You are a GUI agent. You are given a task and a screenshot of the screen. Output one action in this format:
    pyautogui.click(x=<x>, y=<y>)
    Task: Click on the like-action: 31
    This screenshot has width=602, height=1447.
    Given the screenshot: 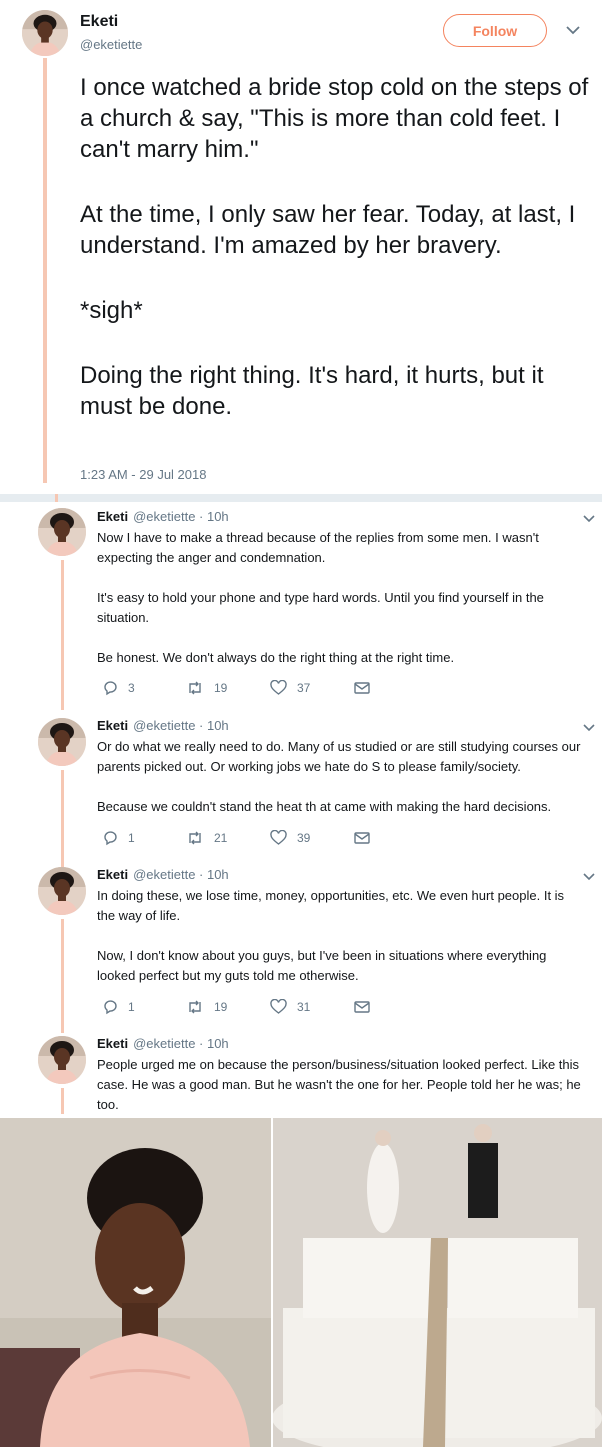 What is the action you would take?
    pyautogui.click(x=312, y=1007)
    